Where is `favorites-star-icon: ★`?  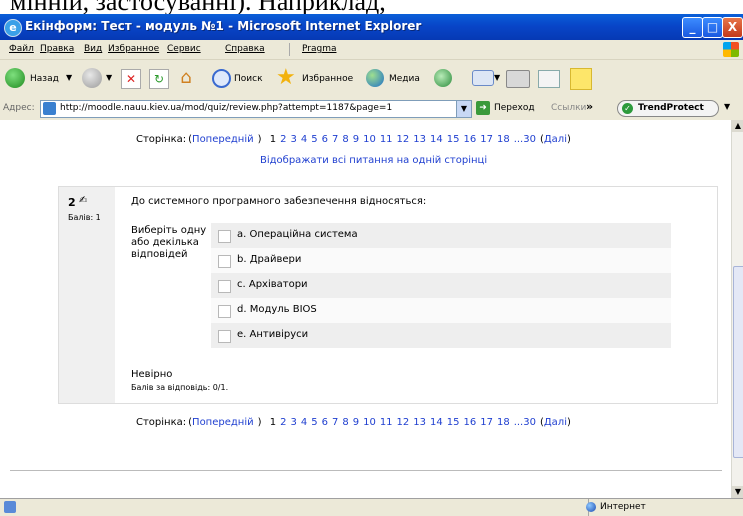
favorites-star-icon: ★ is located at coordinates (286, 78).